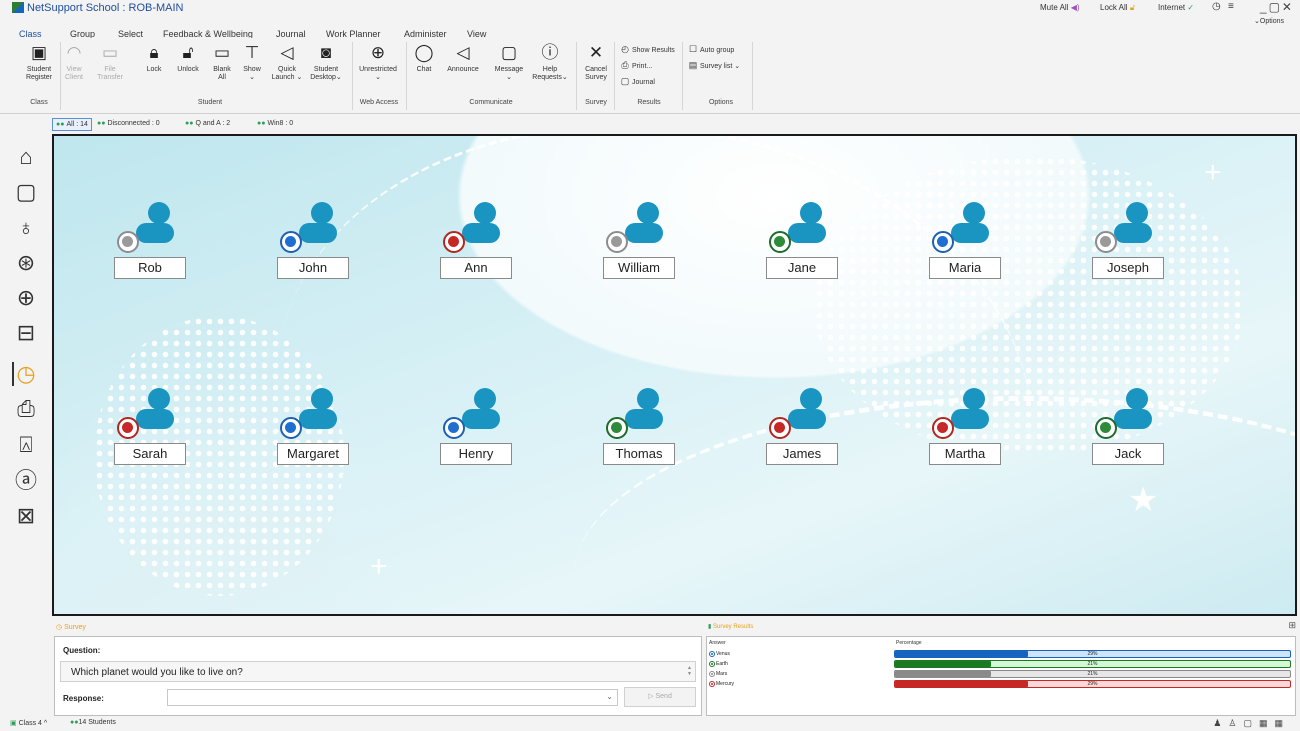 The image size is (1300, 731). What do you see at coordinates (318, 433) in the screenshot?
I see `student-card: Margaret` at bounding box center [318, 433].